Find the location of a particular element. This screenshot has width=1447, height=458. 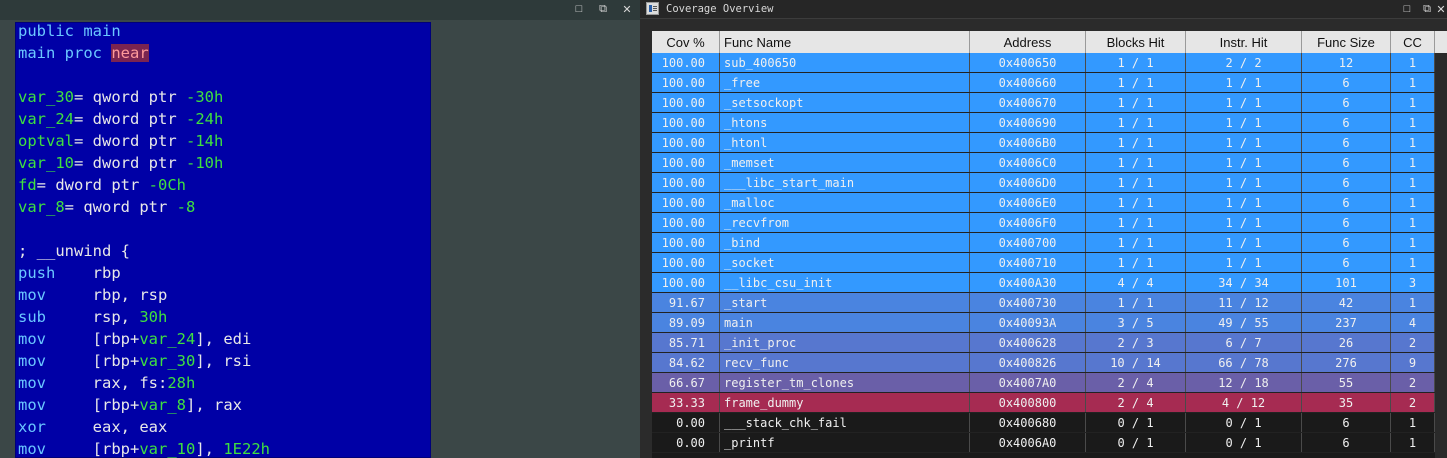

address-cell: 0x400730 is located at coordinates (1028, 302).